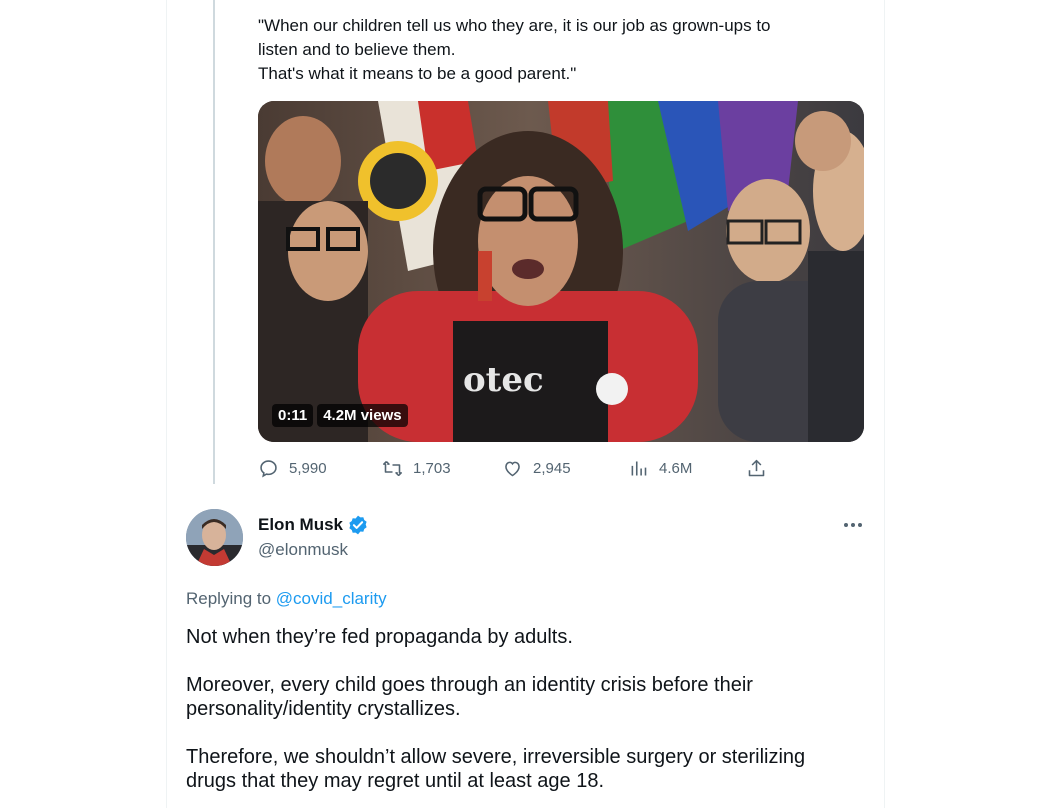 The width and height of the screenshot is (1050, 808). I want to click on tweet-action-bar: 5,990 1,703 2,945 4.6M, so click(518, 470).